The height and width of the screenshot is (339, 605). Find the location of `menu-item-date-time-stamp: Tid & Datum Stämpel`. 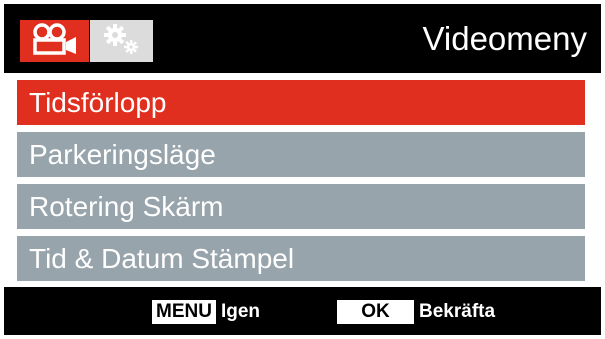

menu-item-date-time-stamp: Tid & Datum Stämpel is located at coordinates (301, 258).